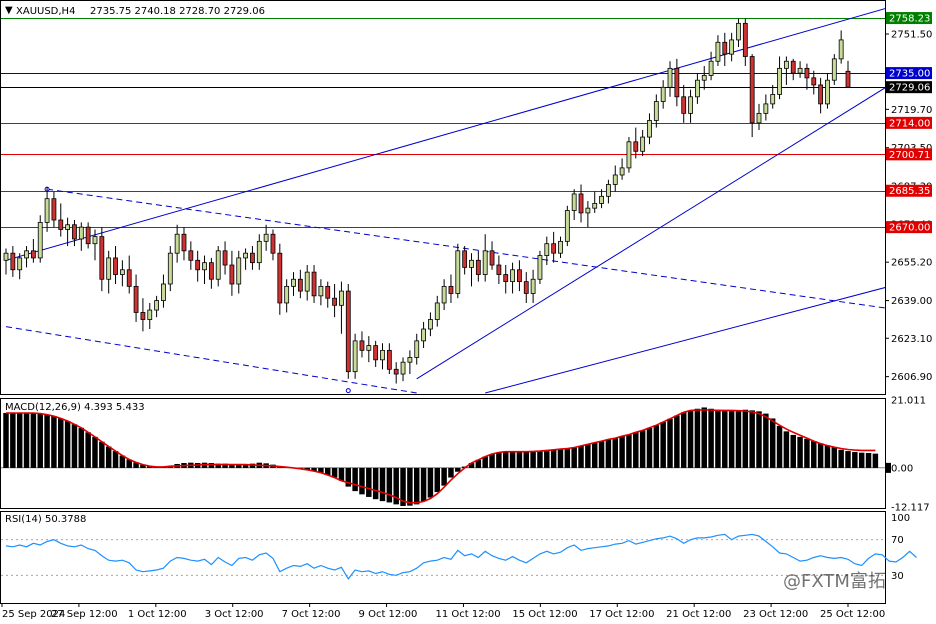 Image resolution: width=936 pixels, height=624 pixels. What do you see at coordinates (897, 540) in the screenshot?
I see `rsi-tick-label: 70` at bounding box center [897, 540].